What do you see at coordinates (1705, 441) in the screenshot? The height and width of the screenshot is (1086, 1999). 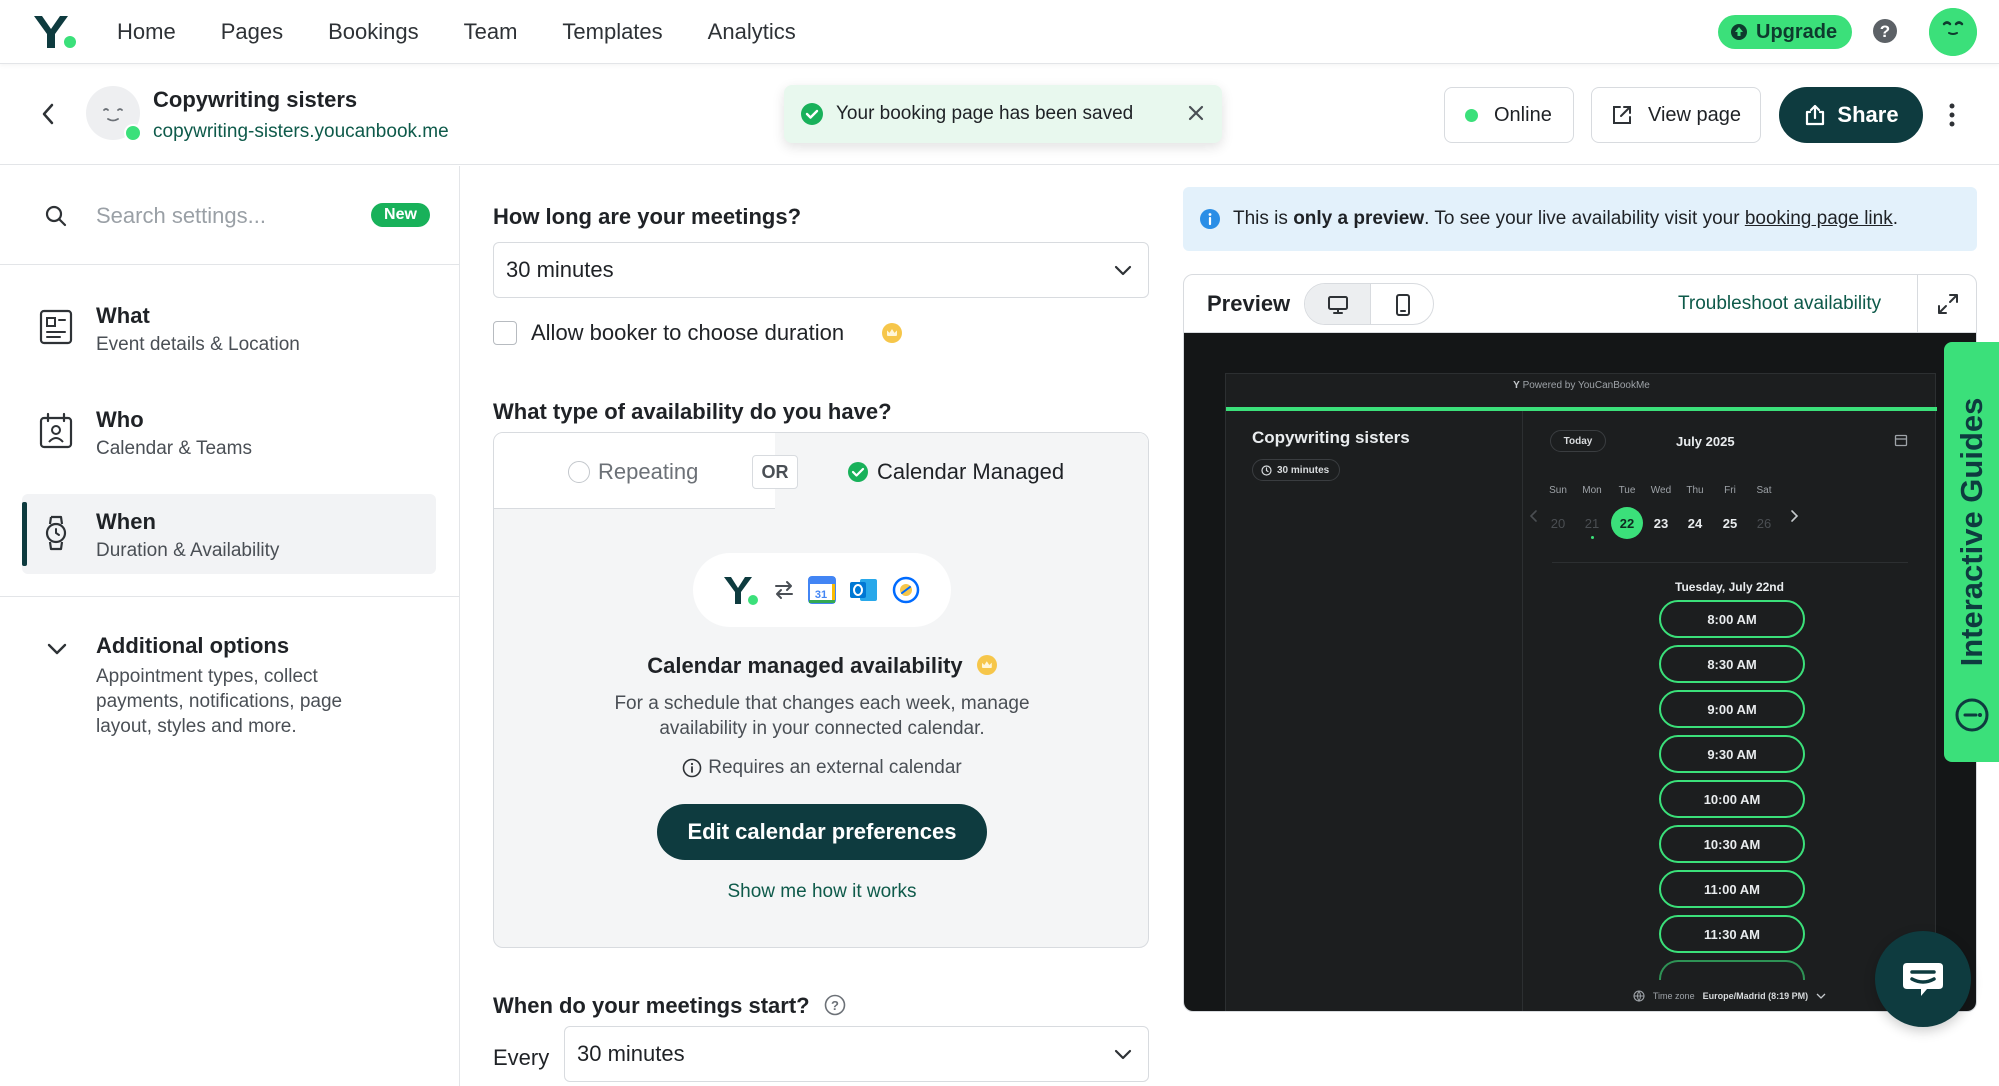 I see `month-label: July 2025` at bounding box center [1705, 441].